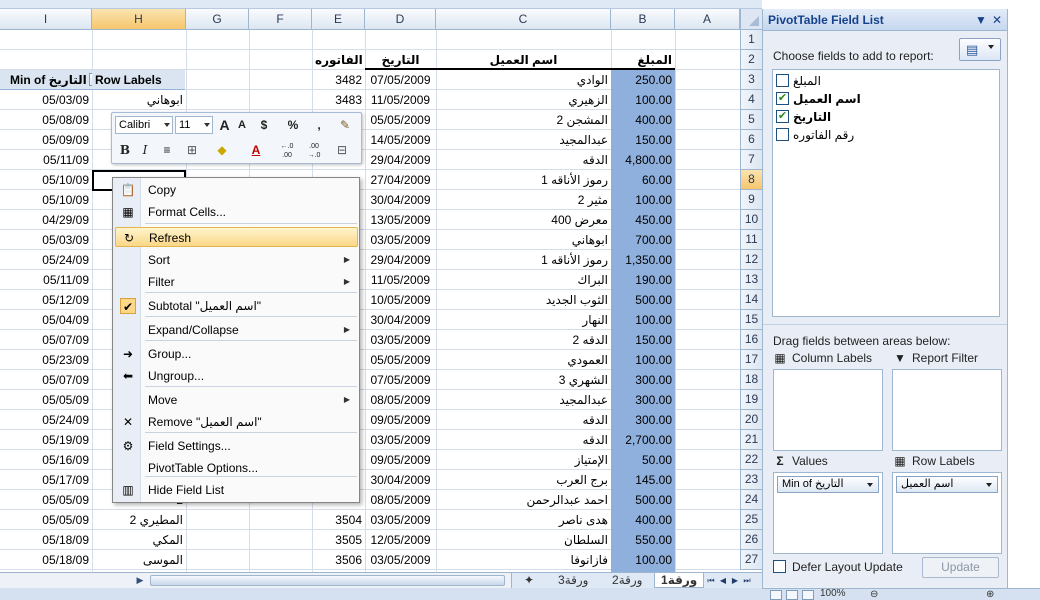 The image size is (1040, 600). Describe the element at coordinates (46, 560) in the screenshot. I see `pivot-min-date-cell: 05/18/09` at that location.